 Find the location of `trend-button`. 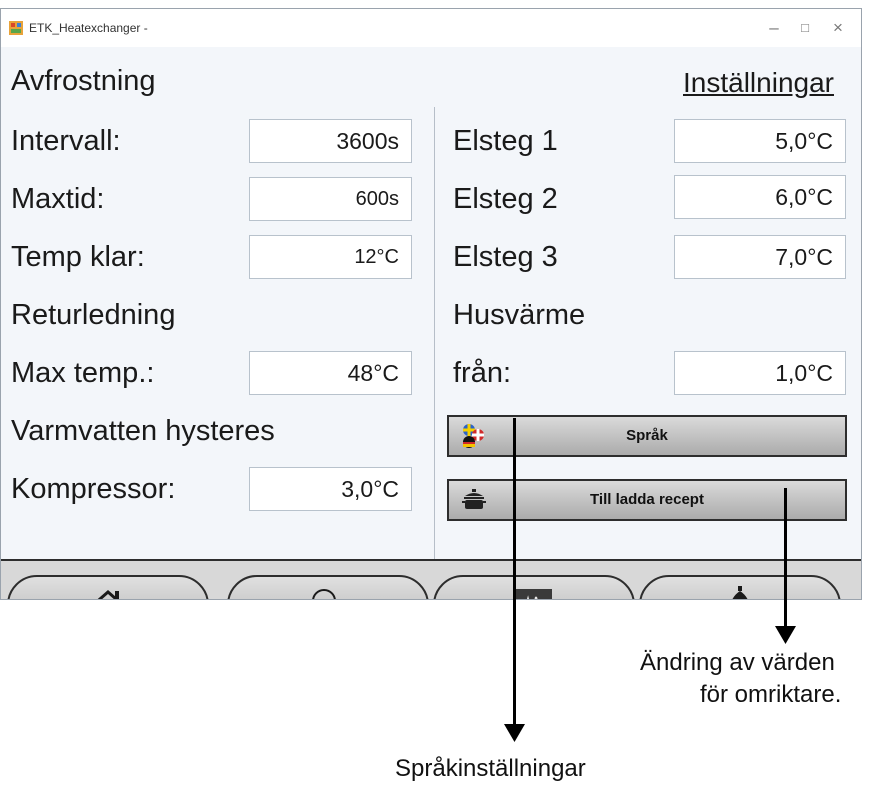

trend-button is located at coordinates (534, 587).